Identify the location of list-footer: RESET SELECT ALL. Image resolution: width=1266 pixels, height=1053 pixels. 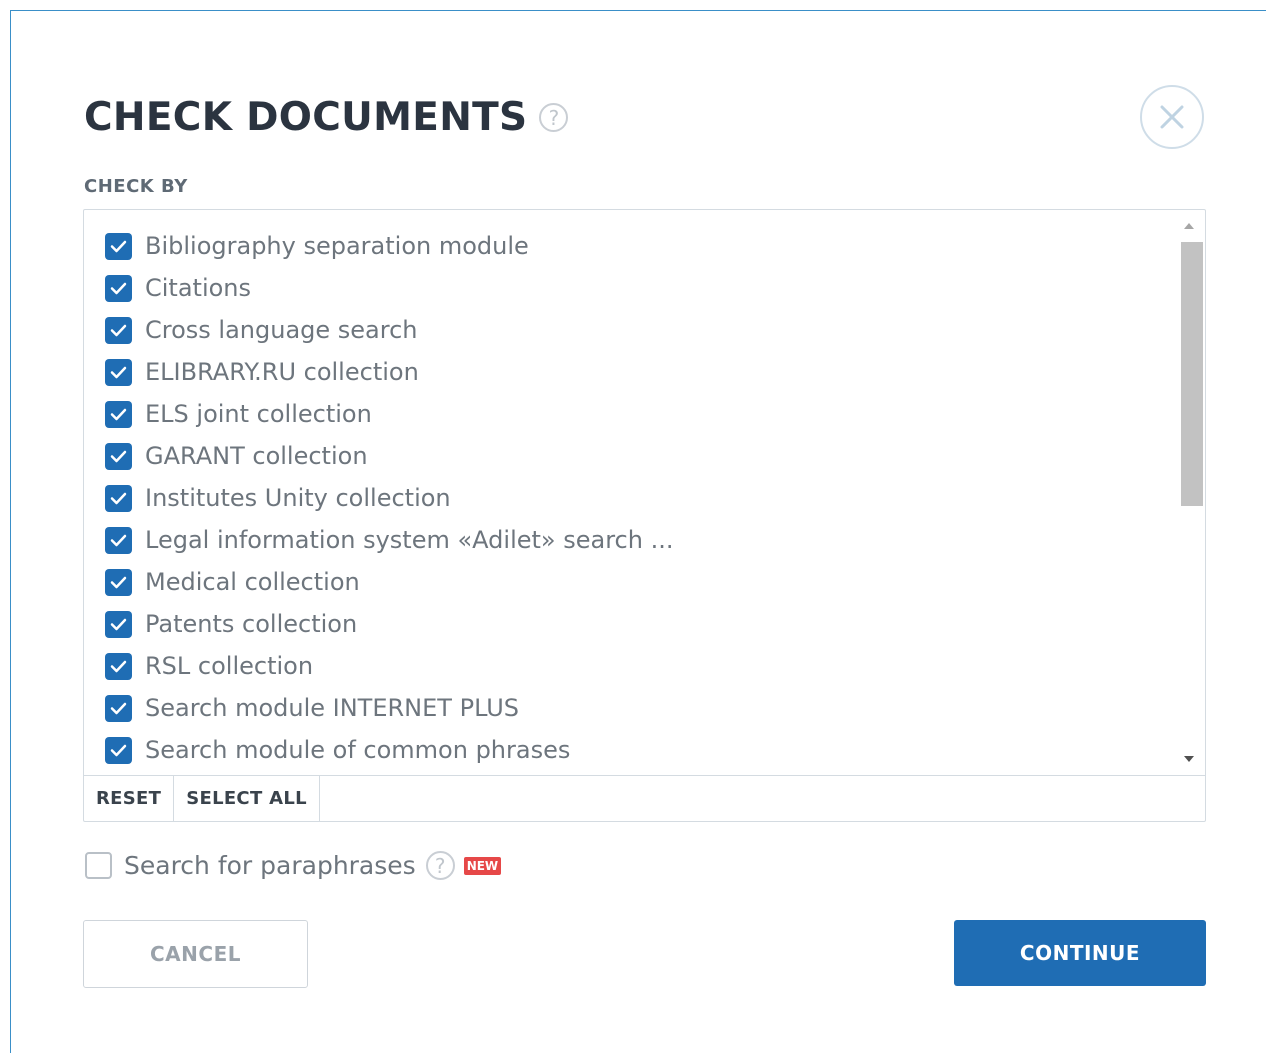
(644, 798).